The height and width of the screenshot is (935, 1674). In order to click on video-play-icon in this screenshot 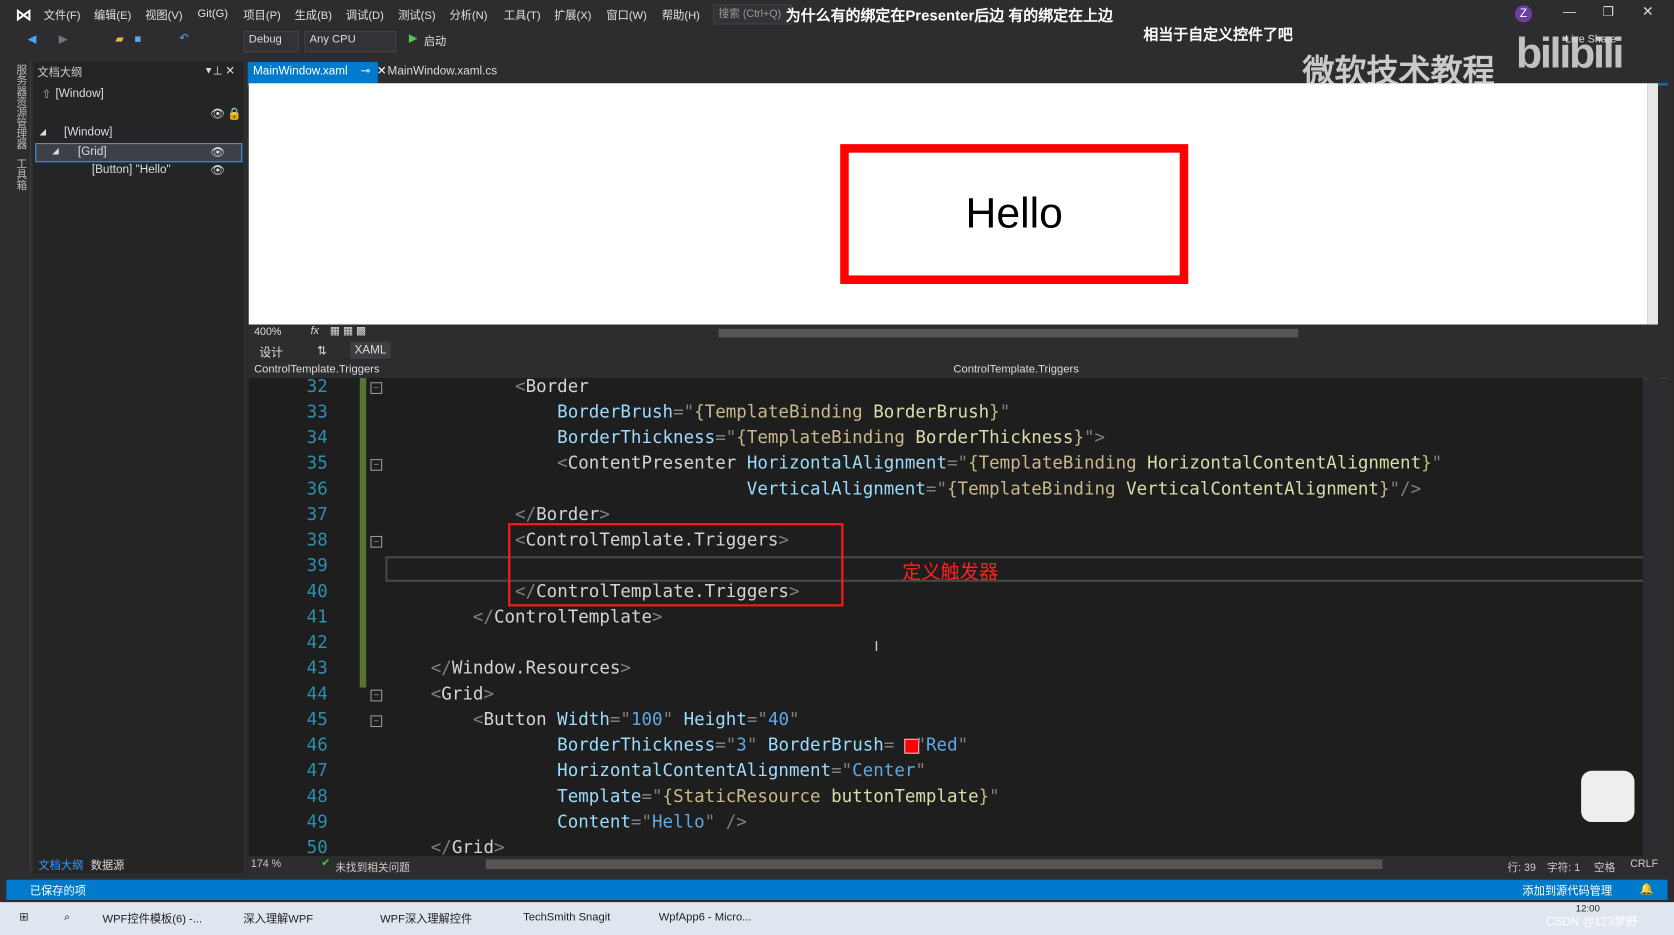, I will do `click(1608, 796)`.